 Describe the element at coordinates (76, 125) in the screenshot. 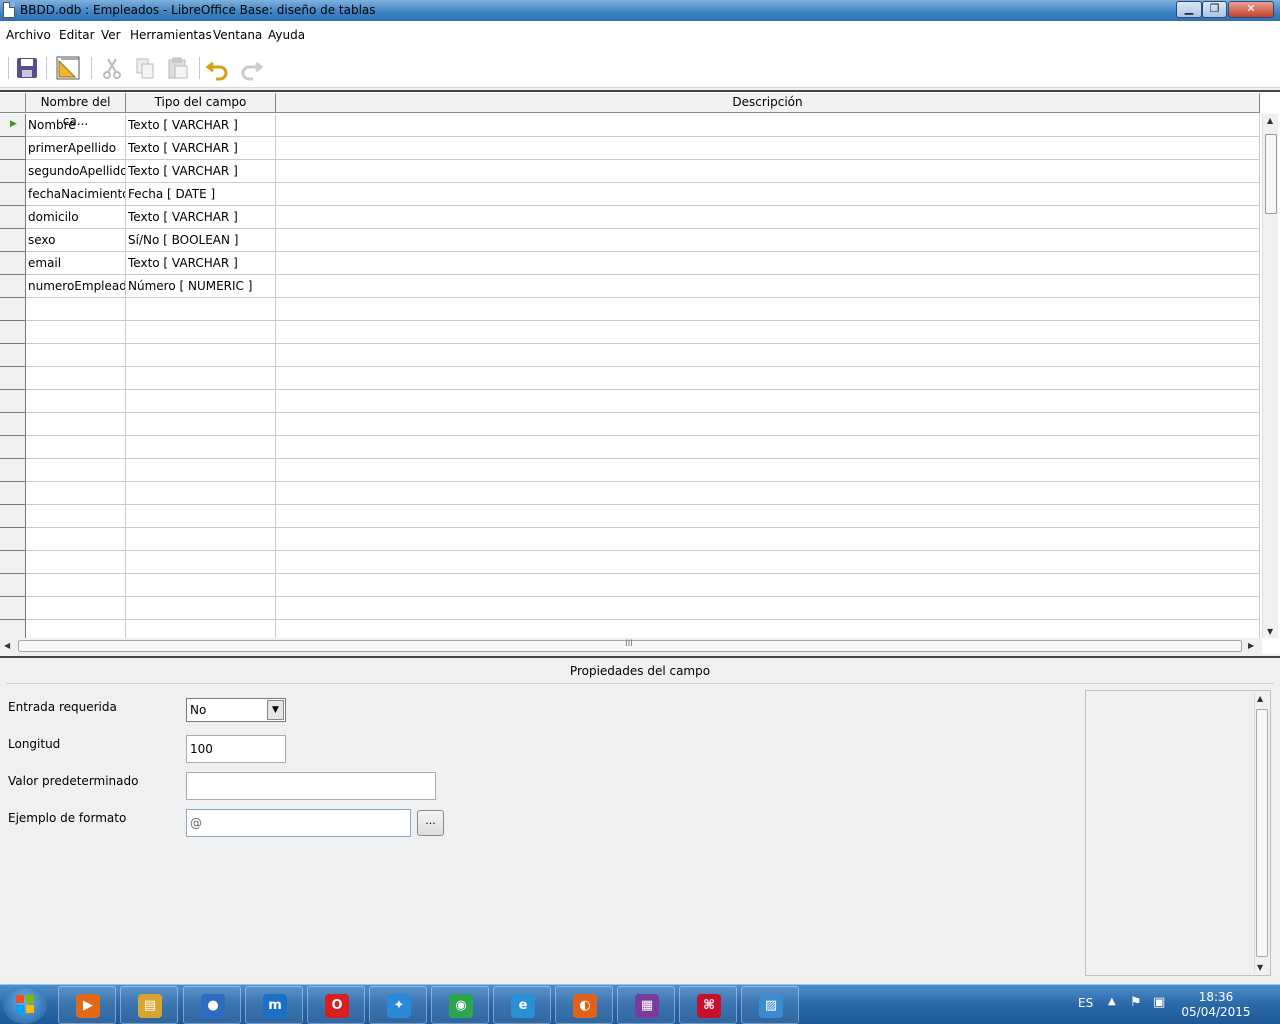

I see `cell-name: Nombre` at that location.